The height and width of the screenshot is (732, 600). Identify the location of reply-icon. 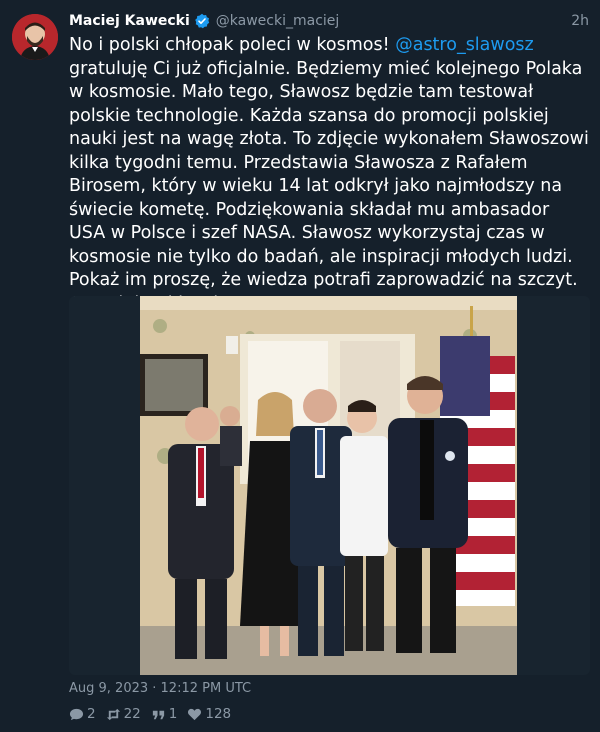
(76, 714).